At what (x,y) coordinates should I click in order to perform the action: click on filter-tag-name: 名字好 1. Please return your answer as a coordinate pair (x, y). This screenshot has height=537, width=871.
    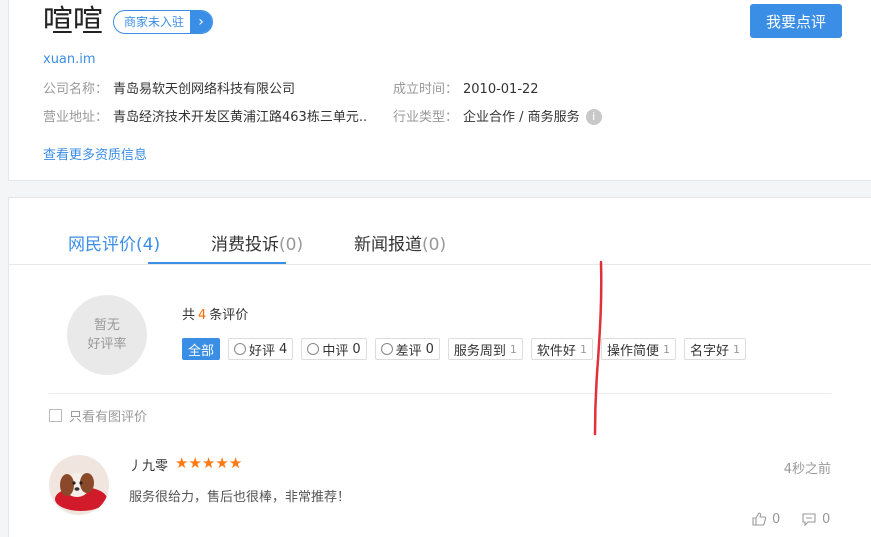
    Looking at the image, I should click on (714, 349).